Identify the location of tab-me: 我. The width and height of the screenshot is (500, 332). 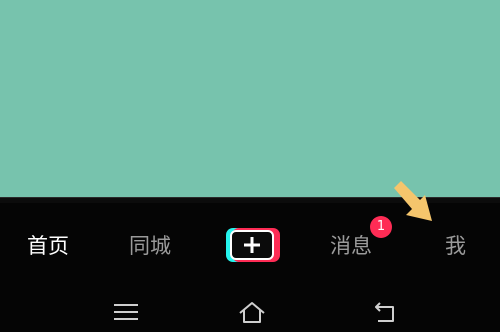
(455, 246).